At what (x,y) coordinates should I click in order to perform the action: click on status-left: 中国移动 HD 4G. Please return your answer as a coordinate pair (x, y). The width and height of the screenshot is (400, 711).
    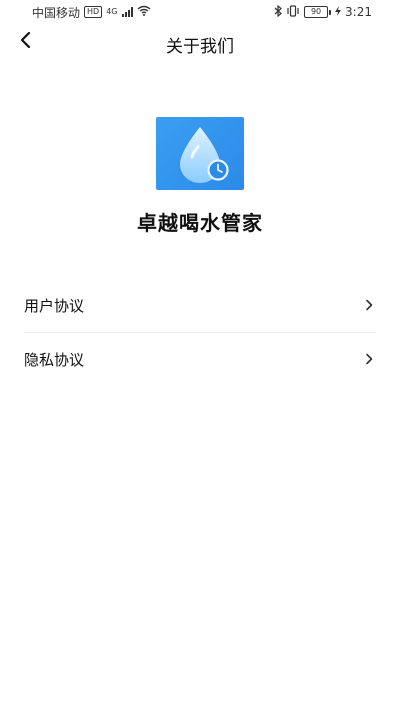
    Looking at the image, I should click on (91, 12).